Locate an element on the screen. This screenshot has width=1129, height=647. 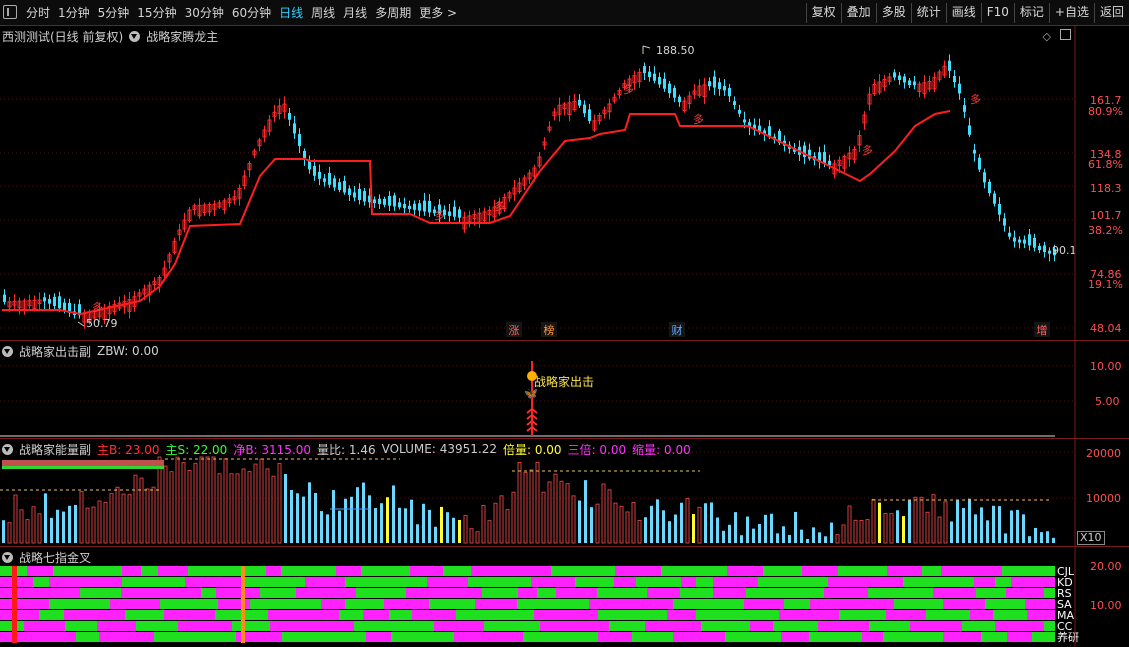
pane2-indicator-name: 战略家出击副 is located at coordinates (55, 351).